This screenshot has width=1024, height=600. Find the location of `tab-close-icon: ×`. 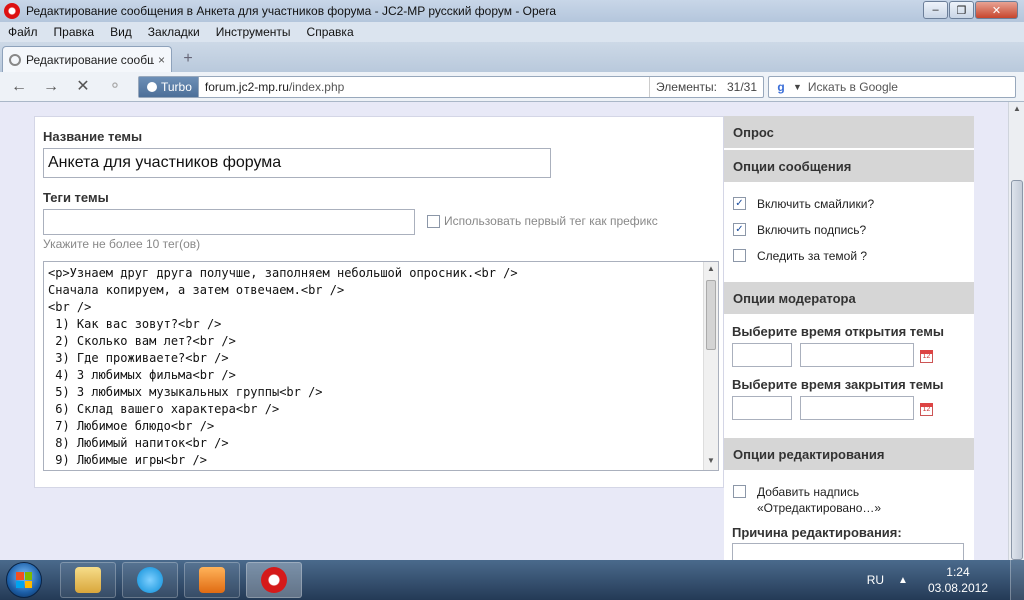

tab-close-icon: × is located at coordinates (161, 60).